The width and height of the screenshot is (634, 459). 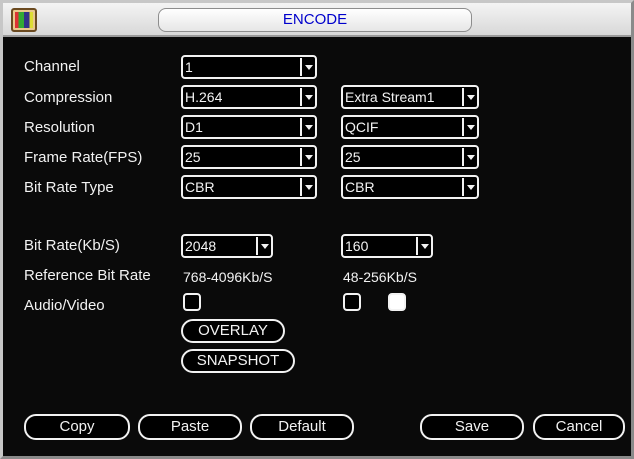 What do you see at coordinates (397, 302) in the screenshot?
I see `extra-stream-enable-checkbox` at bounding box center [397, 302].